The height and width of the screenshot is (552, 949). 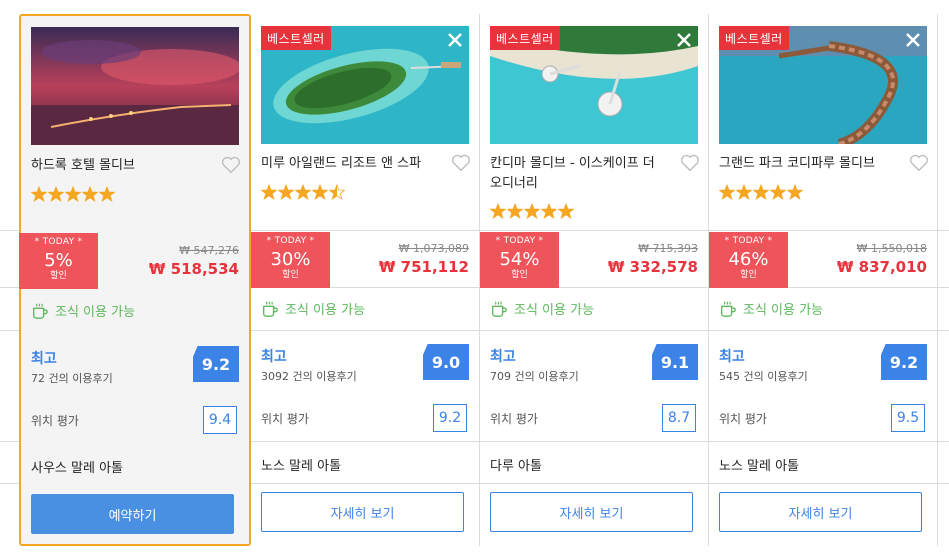 What do you see at coordinates (580, 174) in the screenshot?
I see `hotel-name: 칸디마 몰디브 - 이스케이프 더 오디너리` at bounding box center [580, 174].